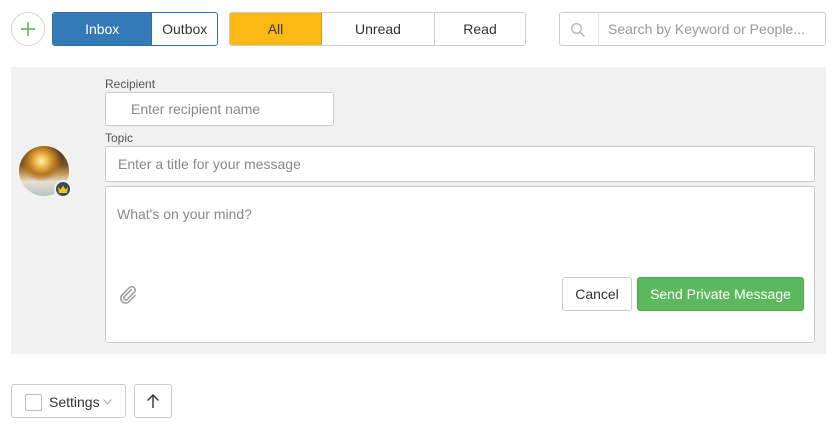 This screenshot has height=432, width=834. What do you see at coordinates (130, 84) in the screenshot?
I see `recipient-label: Recipient` at bounding box center [130, 84].